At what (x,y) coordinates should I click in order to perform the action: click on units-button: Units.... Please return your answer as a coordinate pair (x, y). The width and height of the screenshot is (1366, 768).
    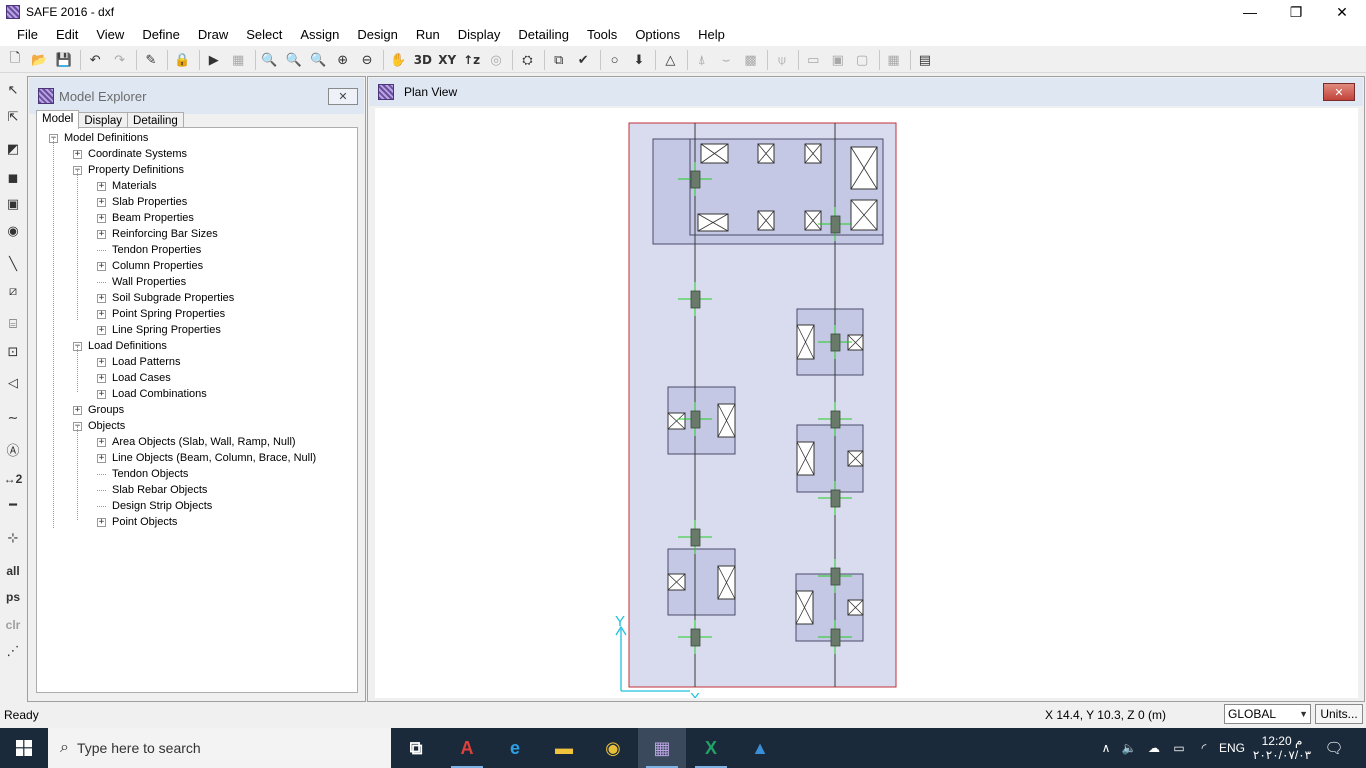
    Looking at the image, I should click on (1339, 714).